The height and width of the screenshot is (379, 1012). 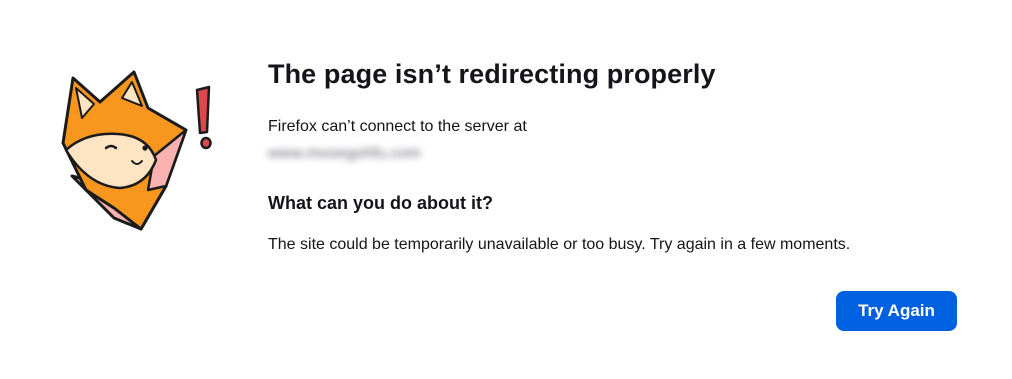 What do you see at coordinates (492, 74) in the screenshot?
I see `error-title: The page isn’t redirecting properly` at bounding box center [492, 74].